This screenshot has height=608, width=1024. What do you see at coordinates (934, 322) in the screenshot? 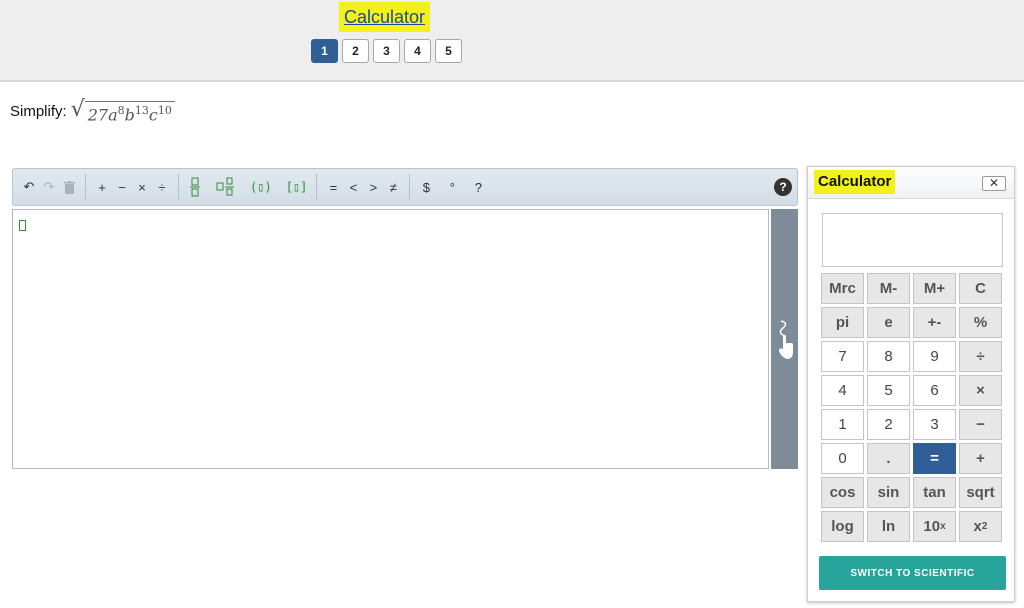
I see `key-plus-minus: +-` at bounding box center [934, 322].